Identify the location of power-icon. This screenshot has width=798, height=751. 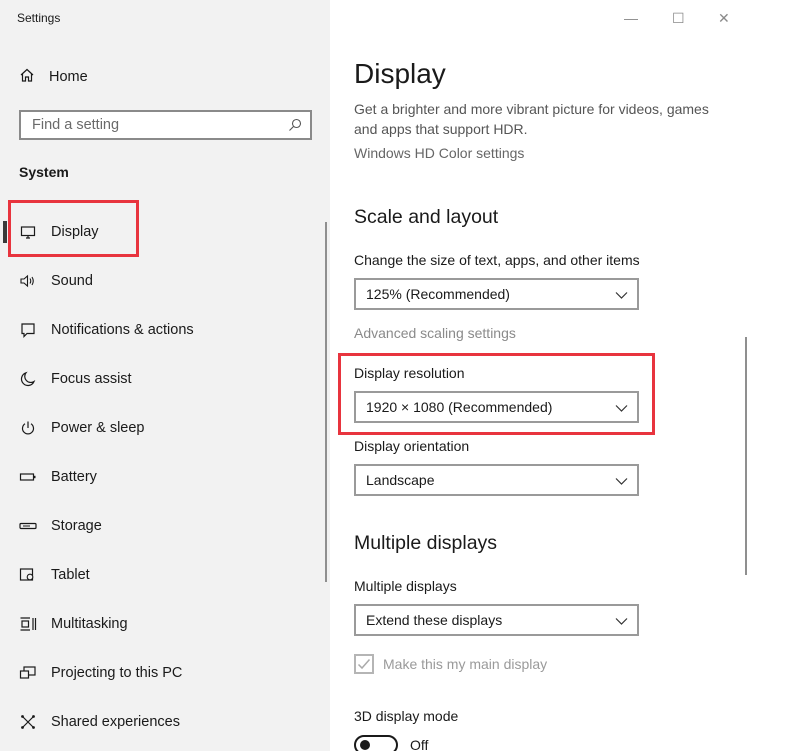
(28, 428).